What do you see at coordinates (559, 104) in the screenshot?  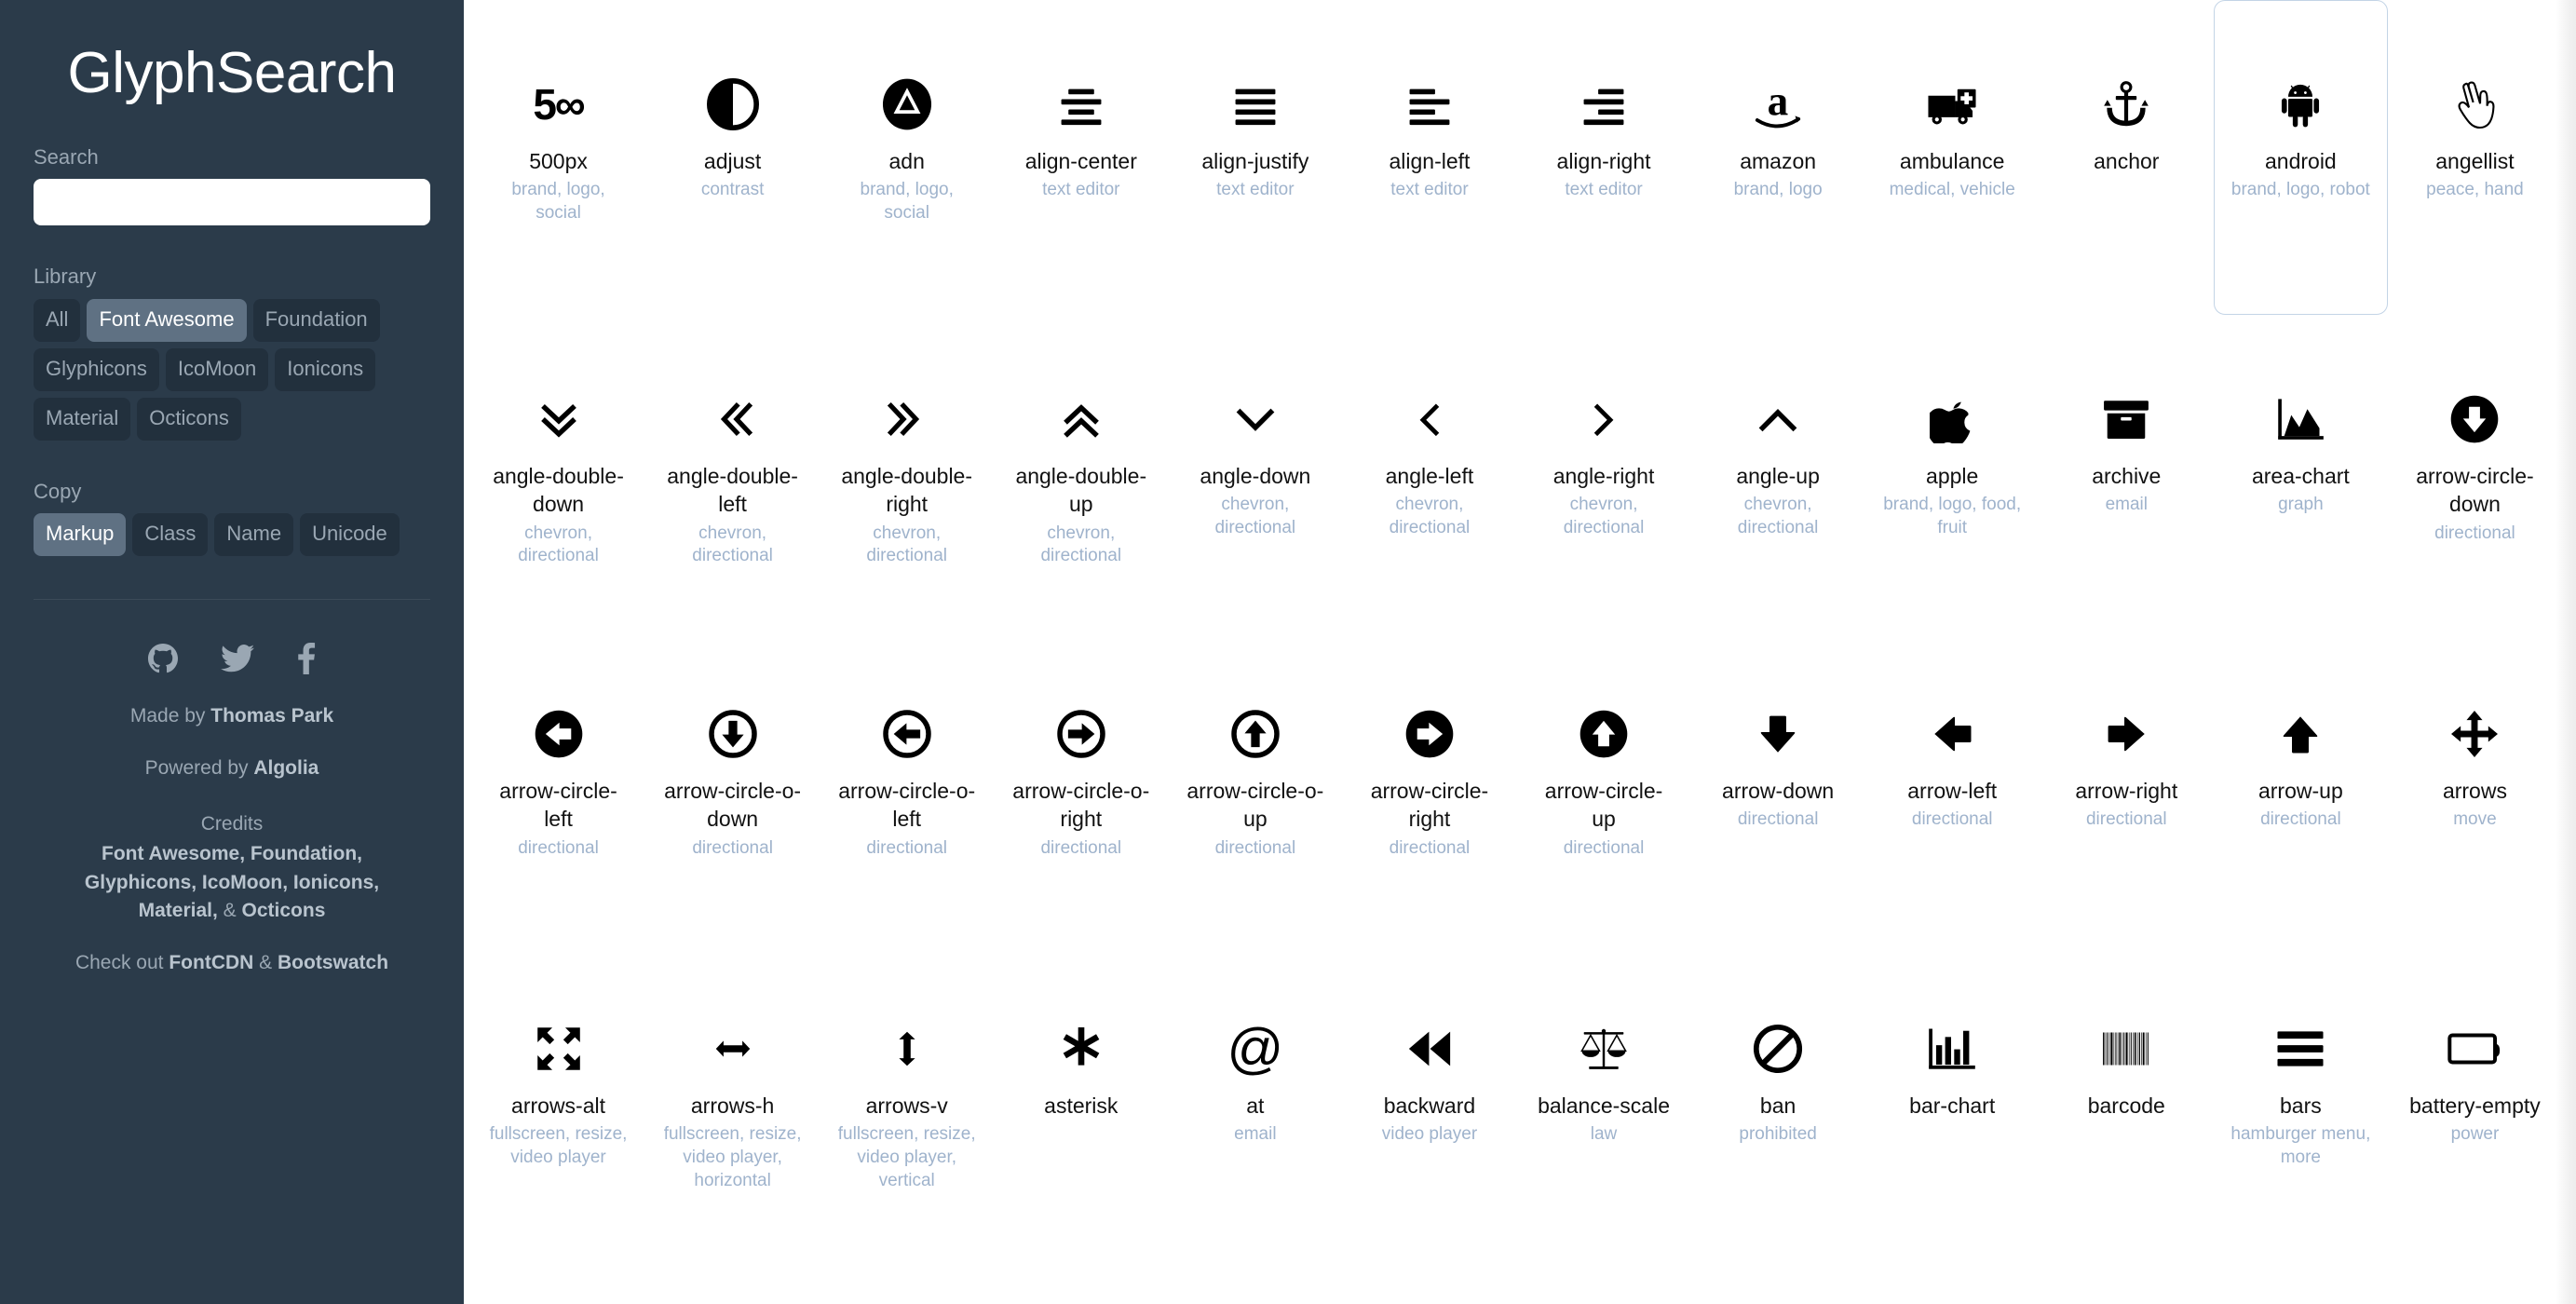 I see `500px-icon: 5∞` at bounding box center [559, 104].